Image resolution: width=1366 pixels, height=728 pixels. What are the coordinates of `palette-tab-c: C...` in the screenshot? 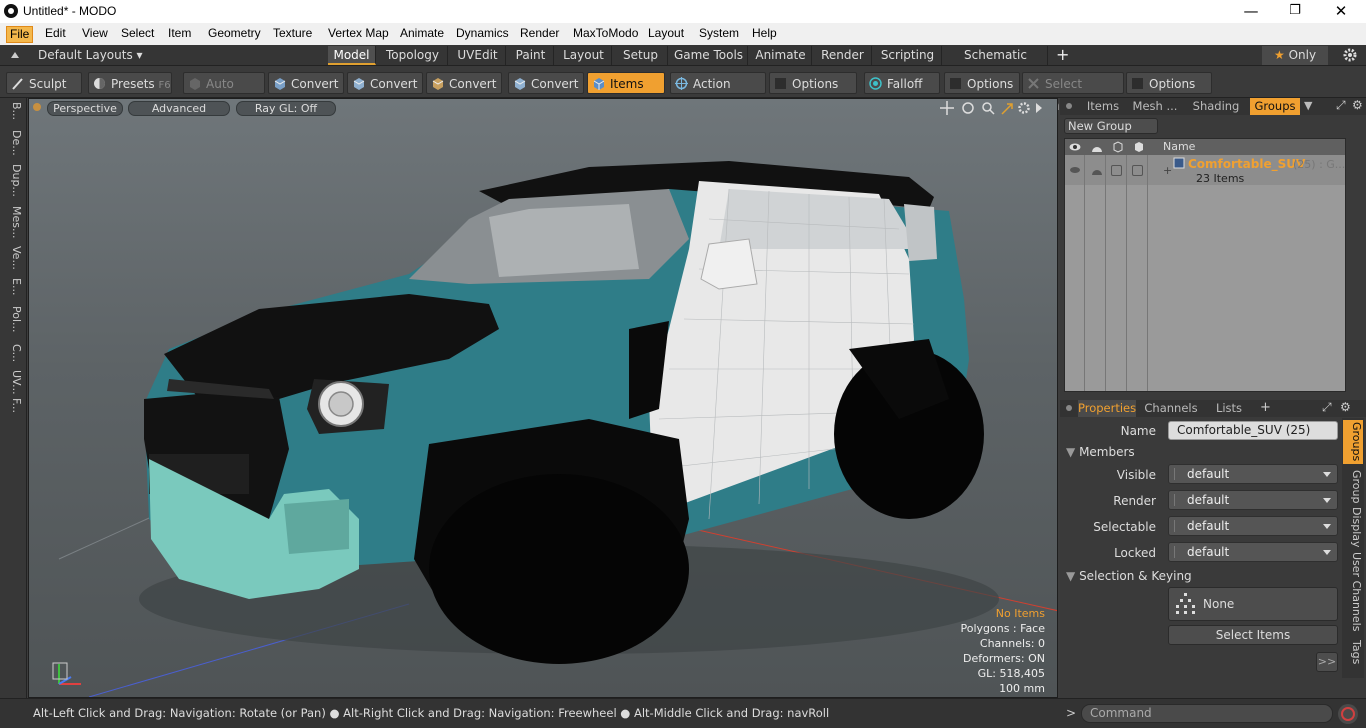 It's located at (13, 353).